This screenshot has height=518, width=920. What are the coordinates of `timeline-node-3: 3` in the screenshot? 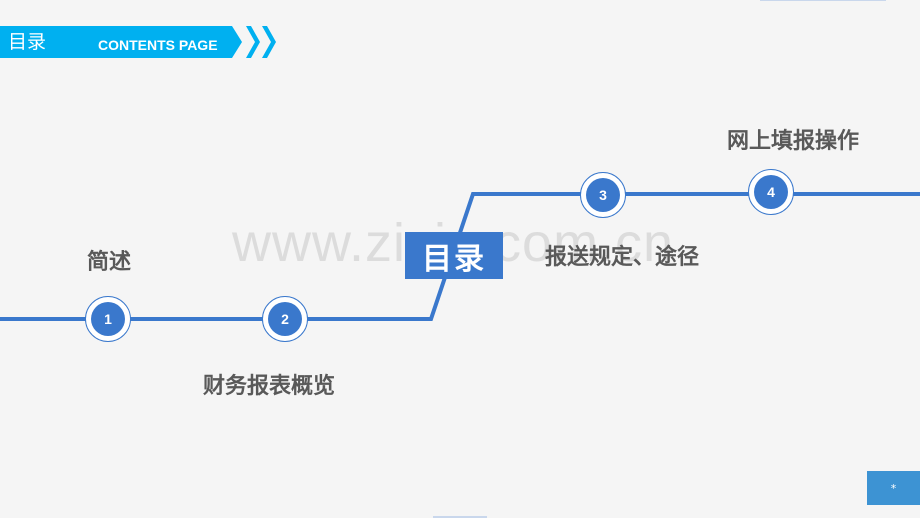 It's located at (603, 195).